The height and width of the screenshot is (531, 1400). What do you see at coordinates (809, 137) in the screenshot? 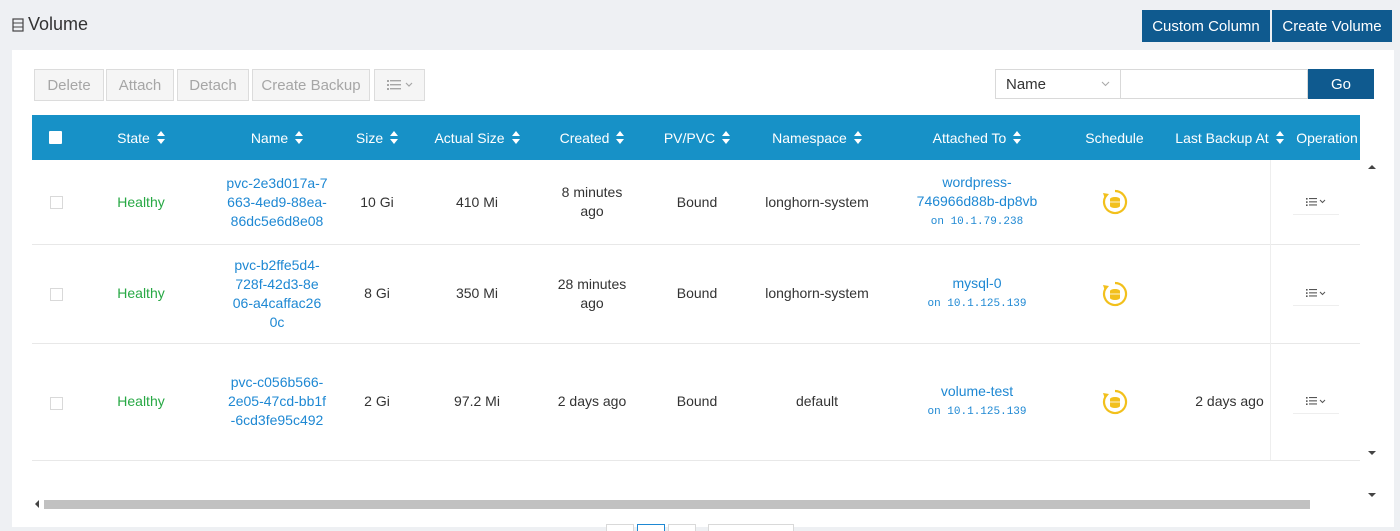
I see `col-namespace-label: Namespace` at bounding box center [809, 137].